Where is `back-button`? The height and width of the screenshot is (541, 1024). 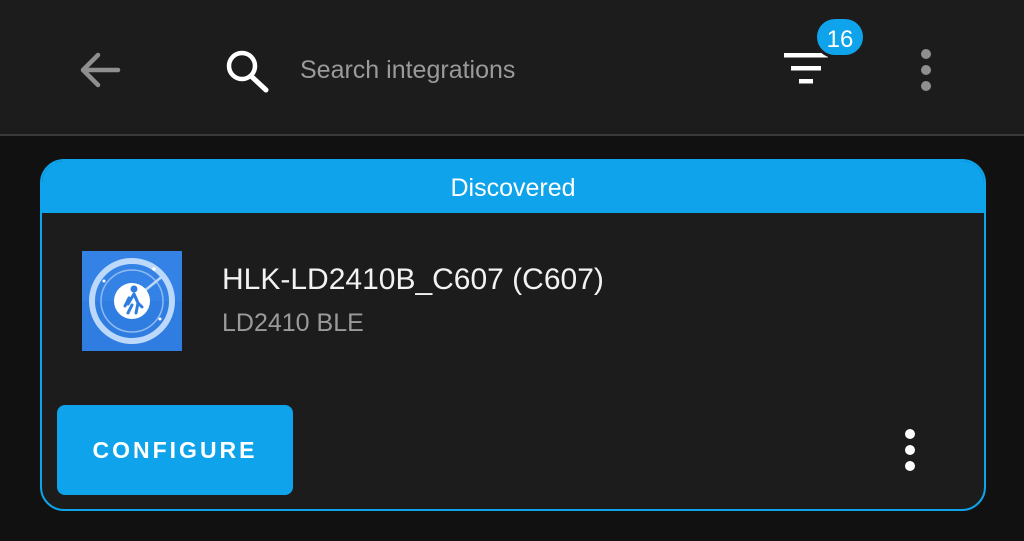 back-button is located at coordinates (100, 70).